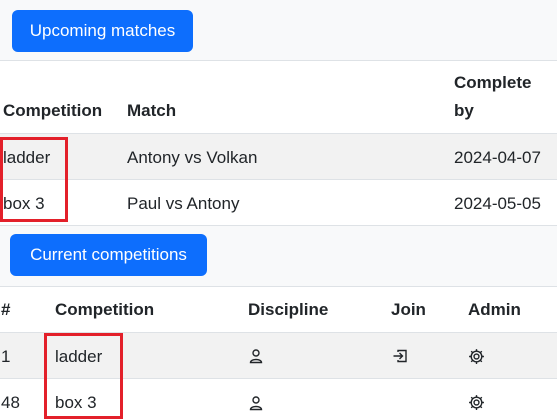 This screenshot has height=419, width=557. I want to click on current-competitions-button: Current competitions, so click(108, 255).